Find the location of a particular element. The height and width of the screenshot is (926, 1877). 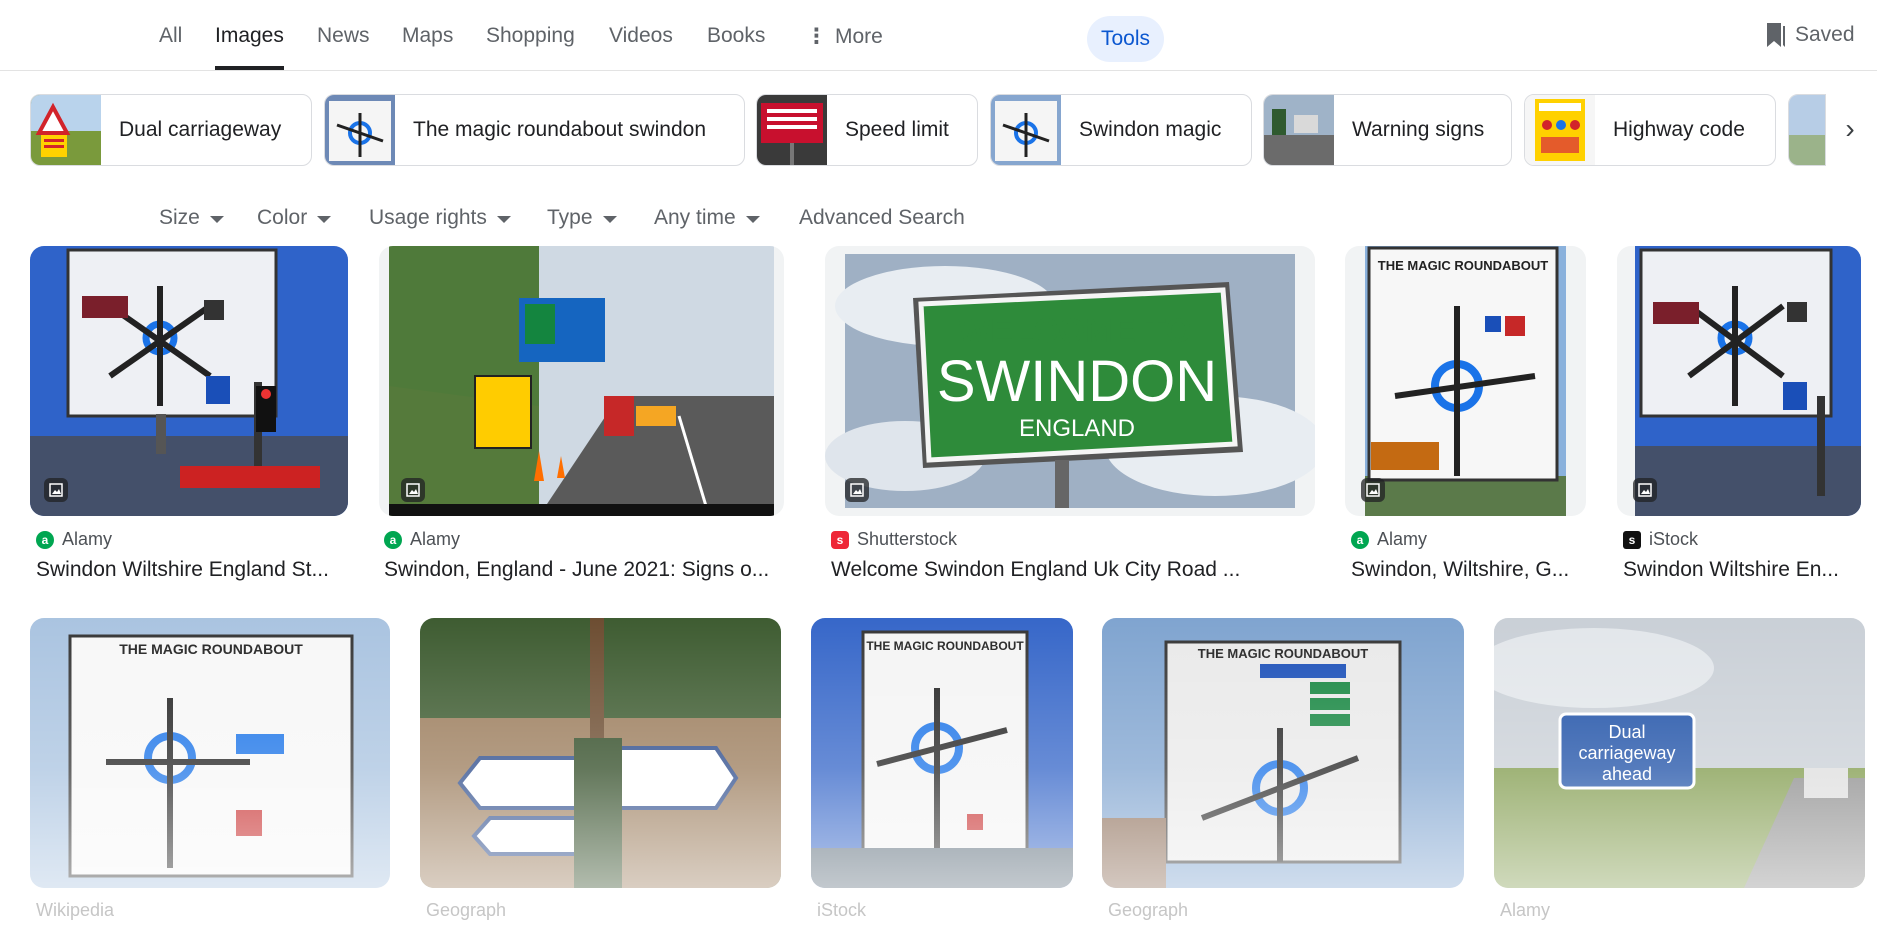

alamy-favicon-icon: a is located at coordinates (393, 539).